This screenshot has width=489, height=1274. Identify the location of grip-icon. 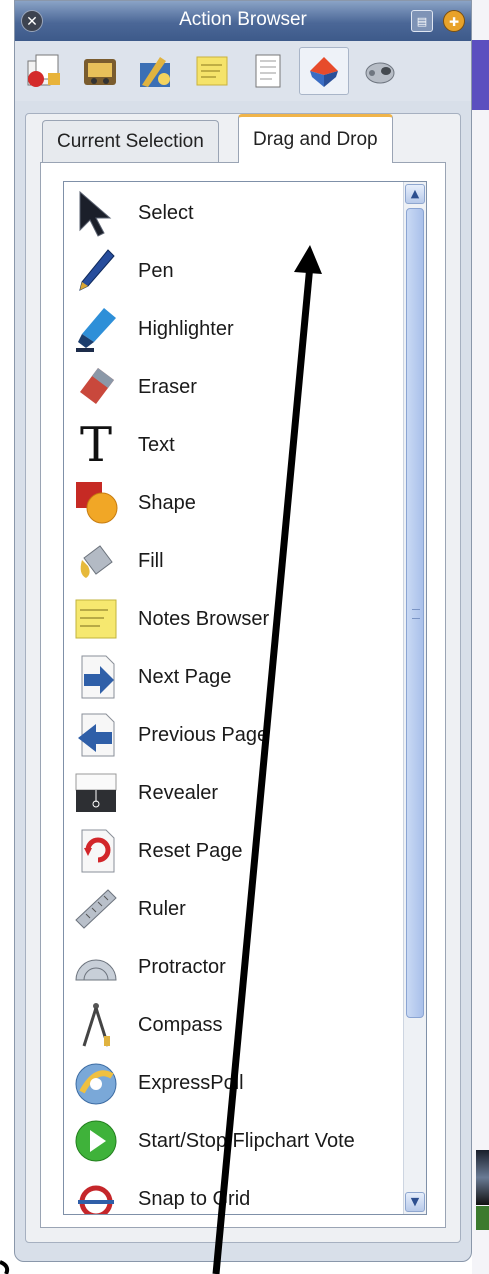
(416, 614).